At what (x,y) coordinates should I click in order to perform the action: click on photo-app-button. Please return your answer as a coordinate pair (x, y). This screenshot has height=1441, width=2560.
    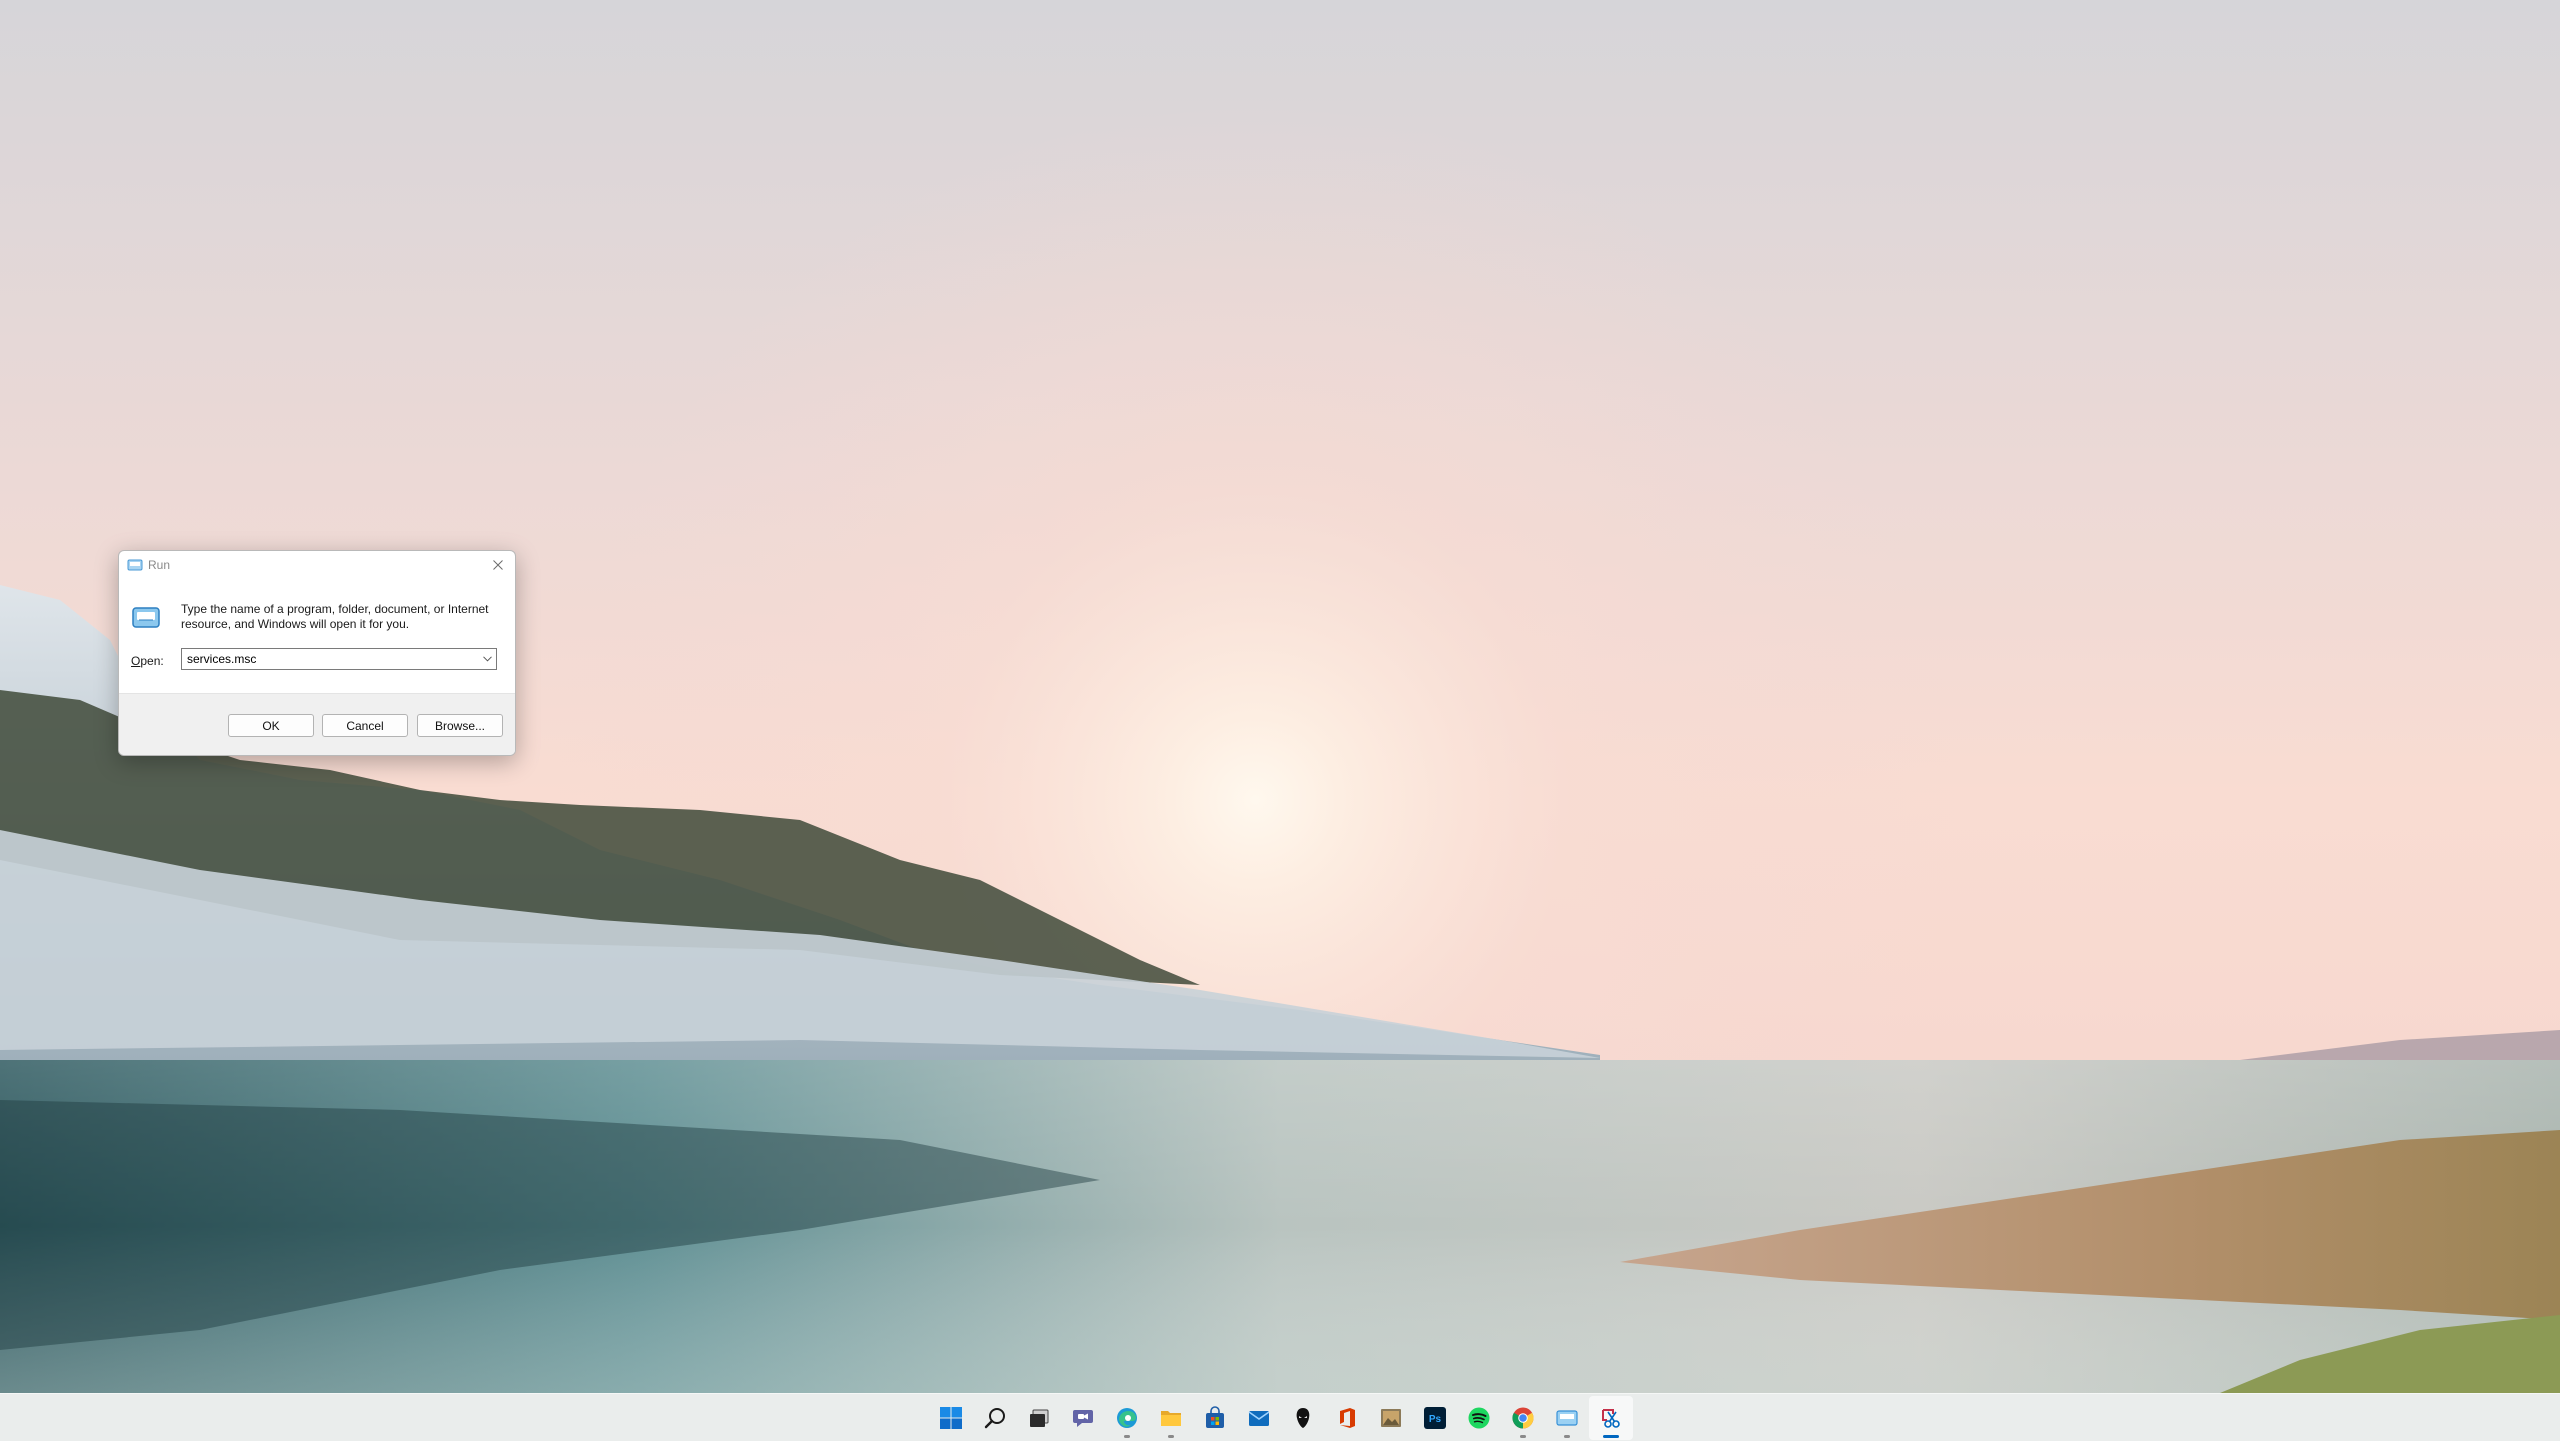
    Looking at the image, I should click on (1391, 1418).